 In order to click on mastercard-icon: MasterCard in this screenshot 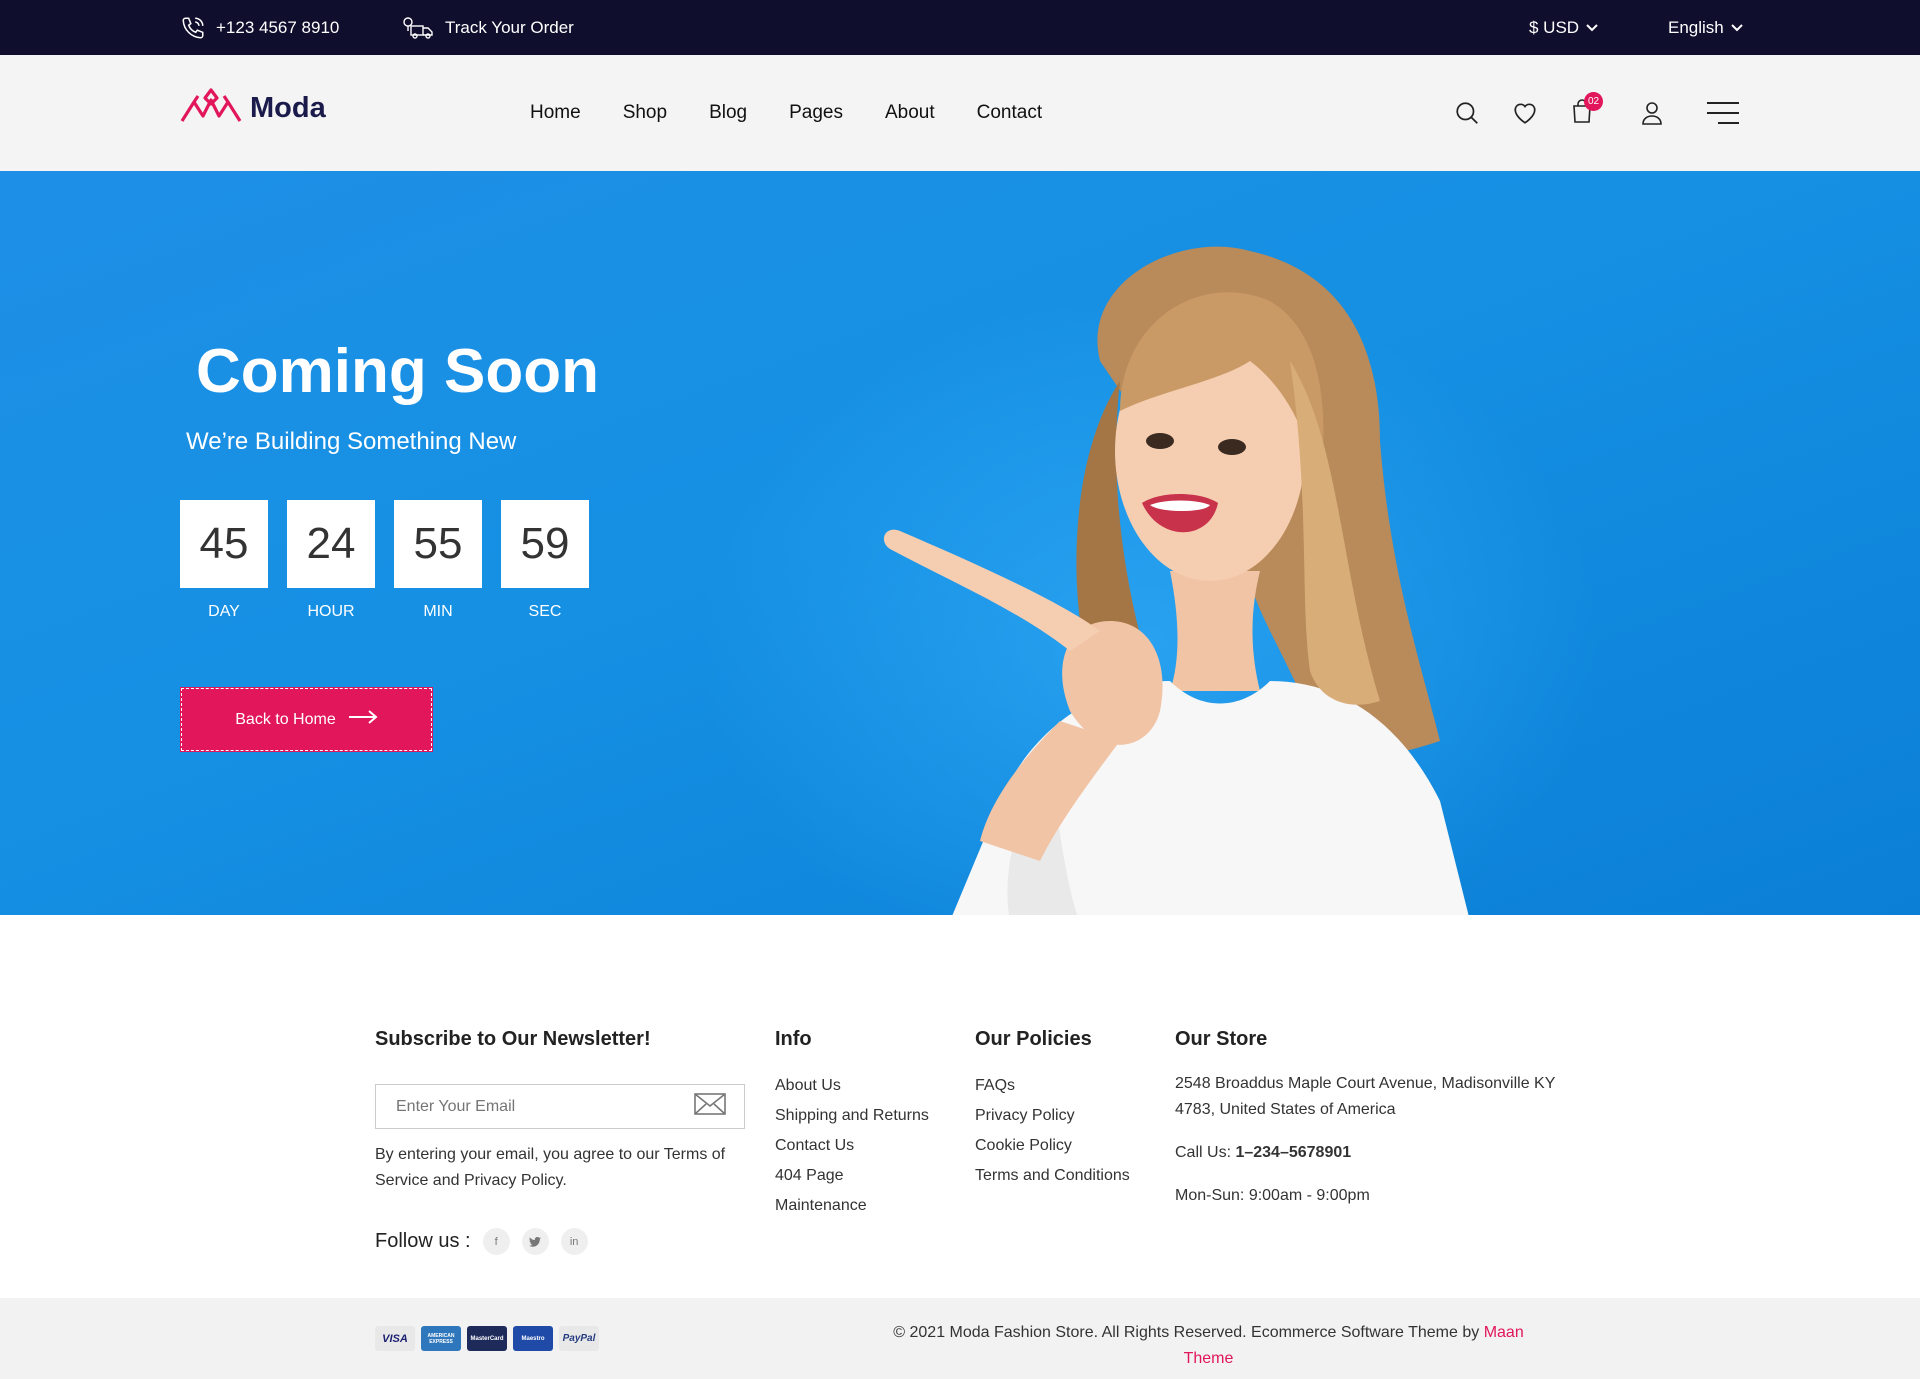, I will do `click(487, 1338)`.